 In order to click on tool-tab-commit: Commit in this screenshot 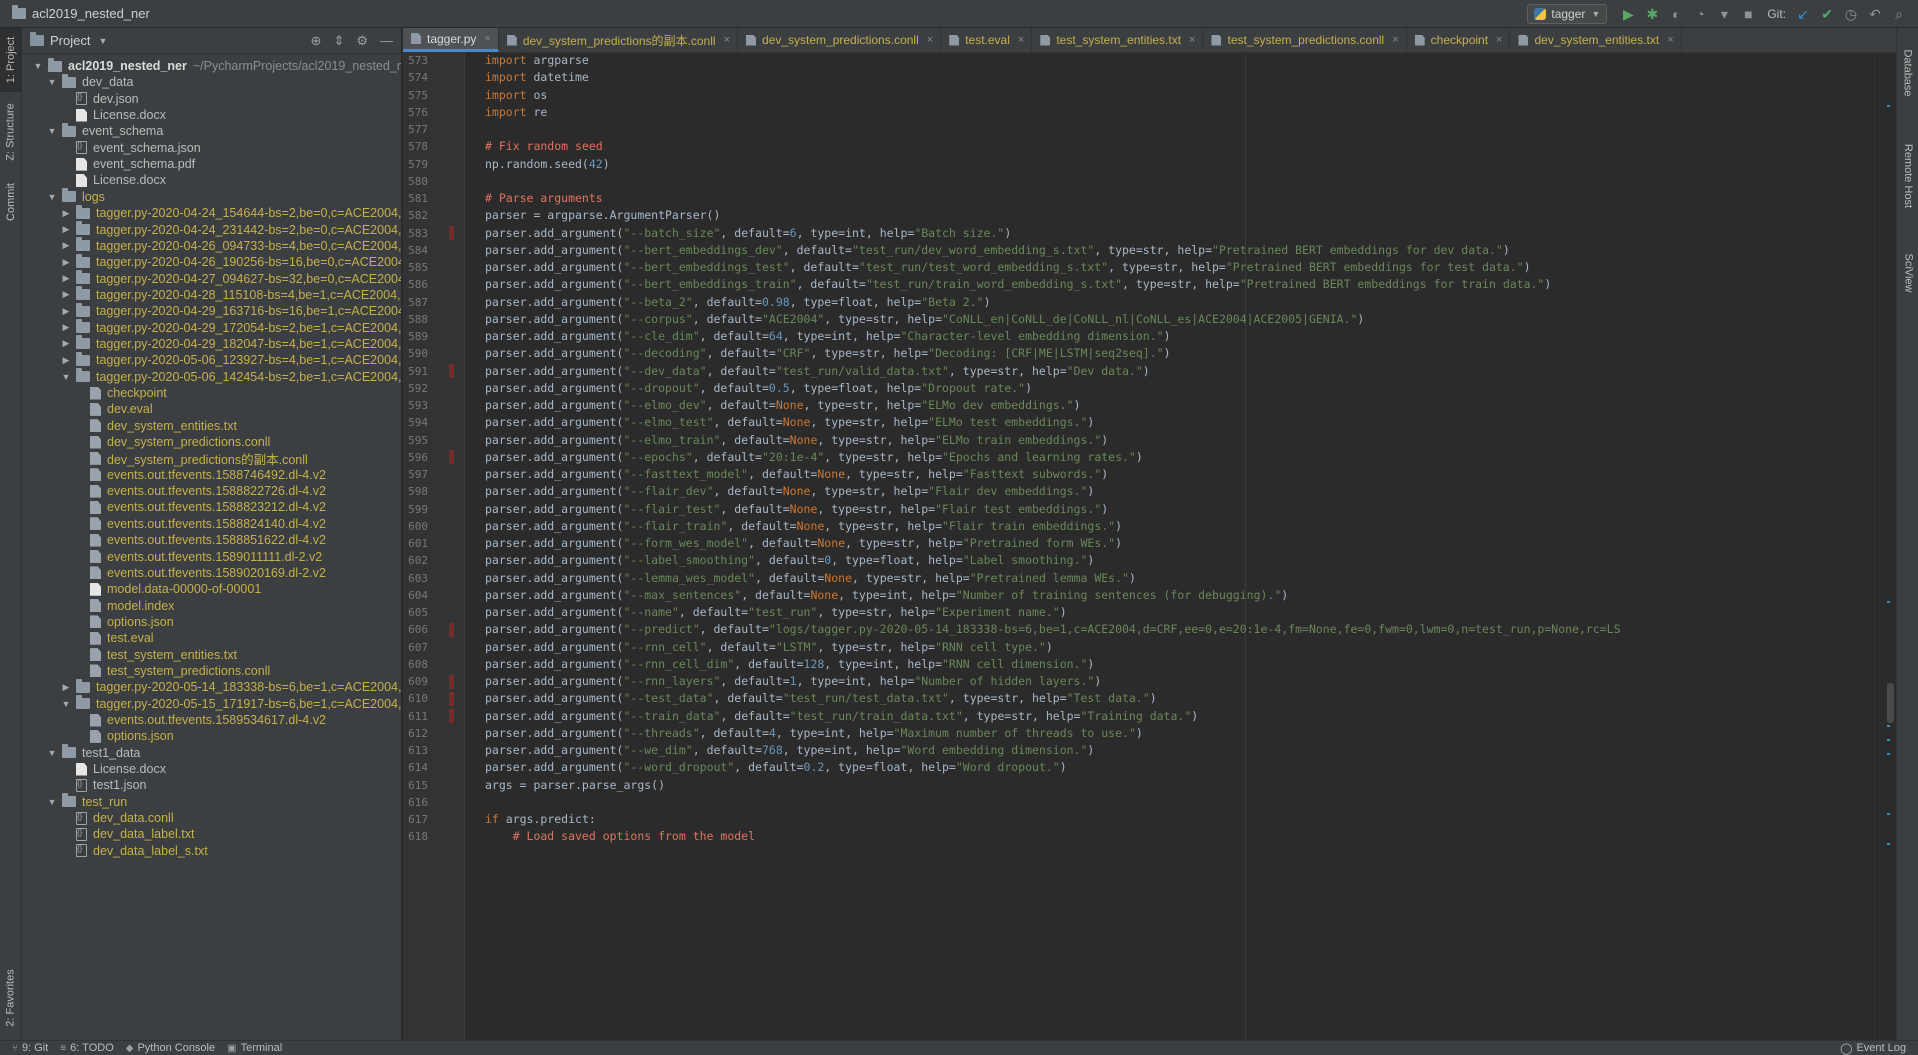, I will do `click(11, 202)`.